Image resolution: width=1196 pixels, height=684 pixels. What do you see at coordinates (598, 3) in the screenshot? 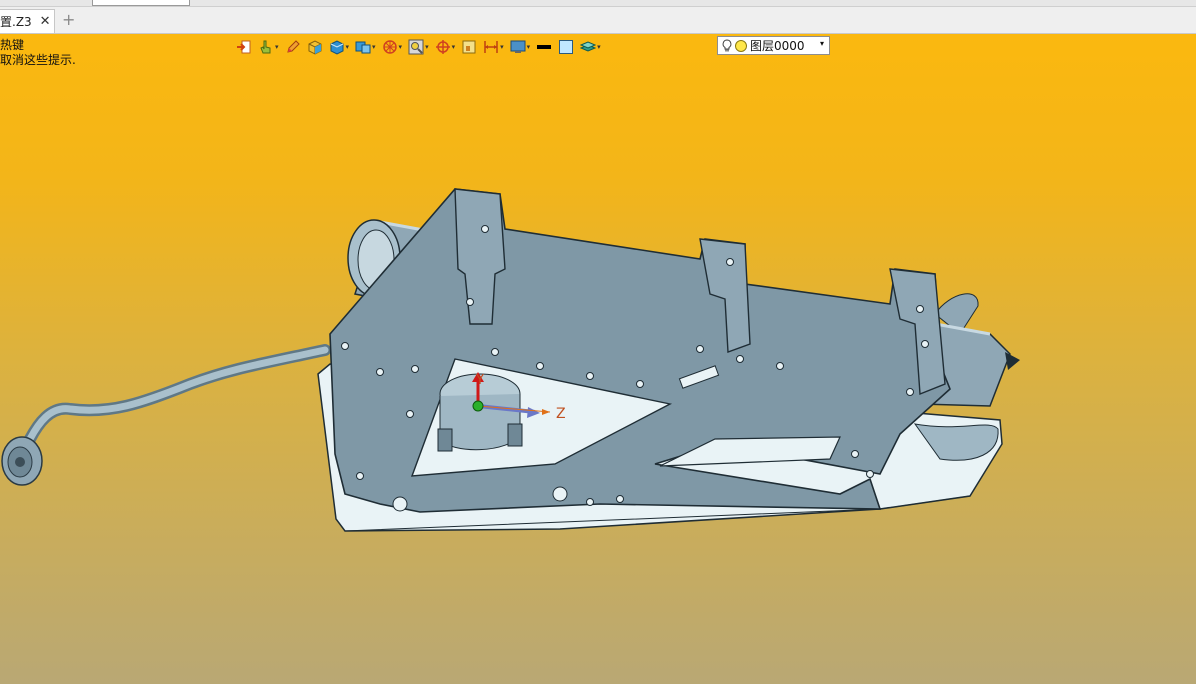
I see `top-quick-access-strip` at bounding box center [598, 3].